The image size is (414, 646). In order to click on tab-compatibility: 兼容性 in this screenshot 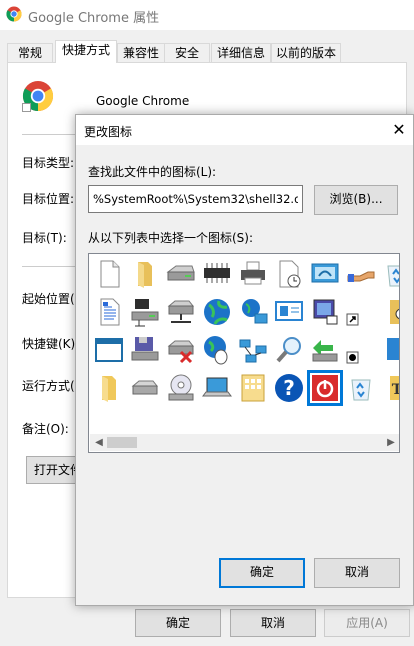, I will do `click(141, 53)`.